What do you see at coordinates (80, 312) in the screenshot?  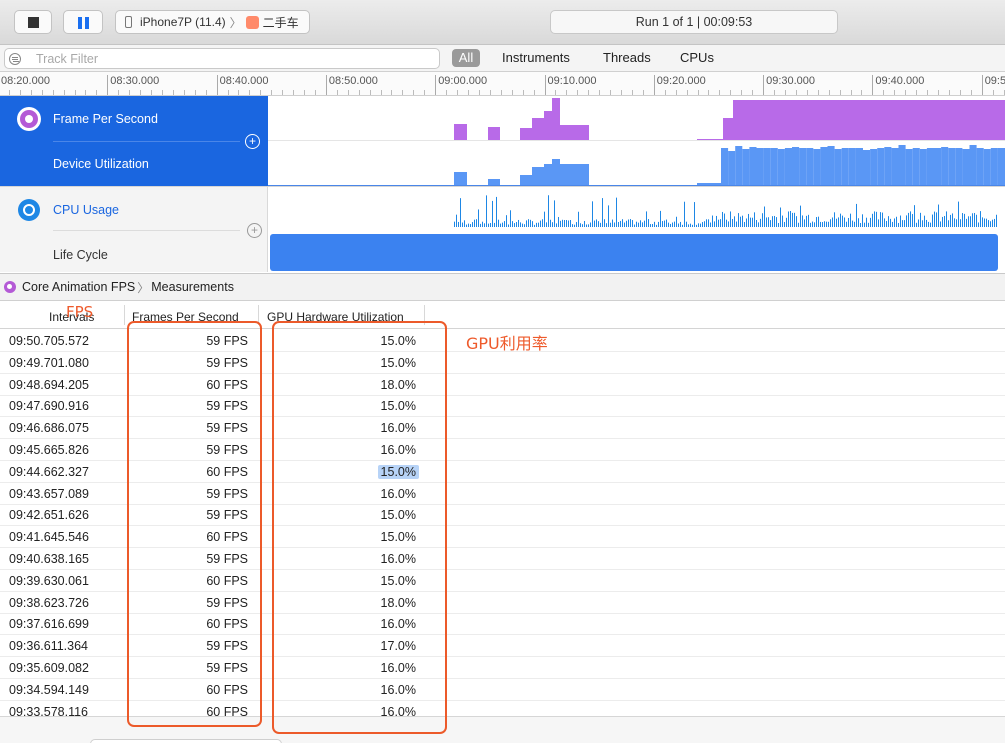 I see `fps-annotation-label: FPS` at bounding box center [80, 312].